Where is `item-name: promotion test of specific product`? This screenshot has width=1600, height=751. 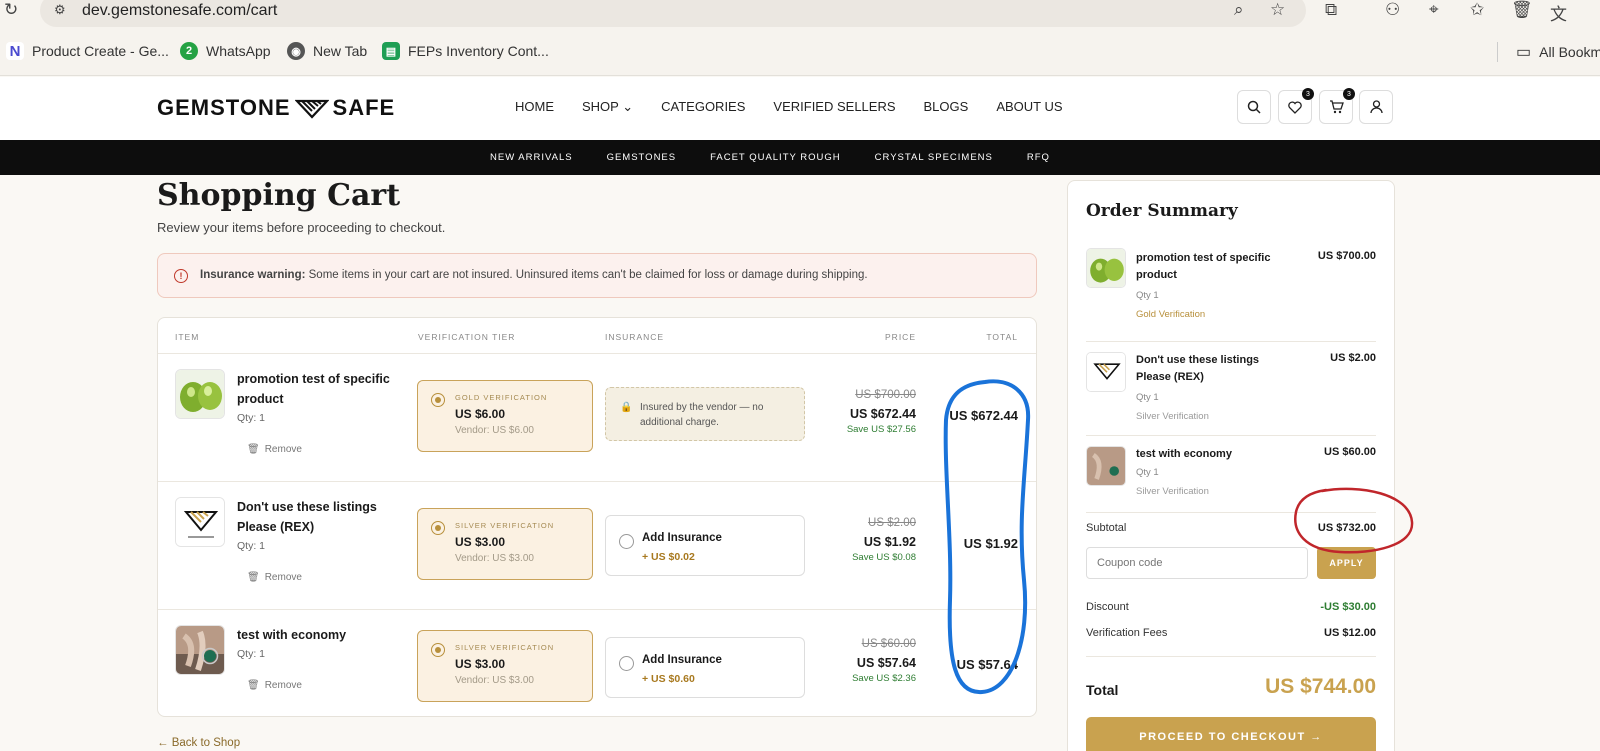 item-name: promotion test of specific product is located at coordinates (319, 389).